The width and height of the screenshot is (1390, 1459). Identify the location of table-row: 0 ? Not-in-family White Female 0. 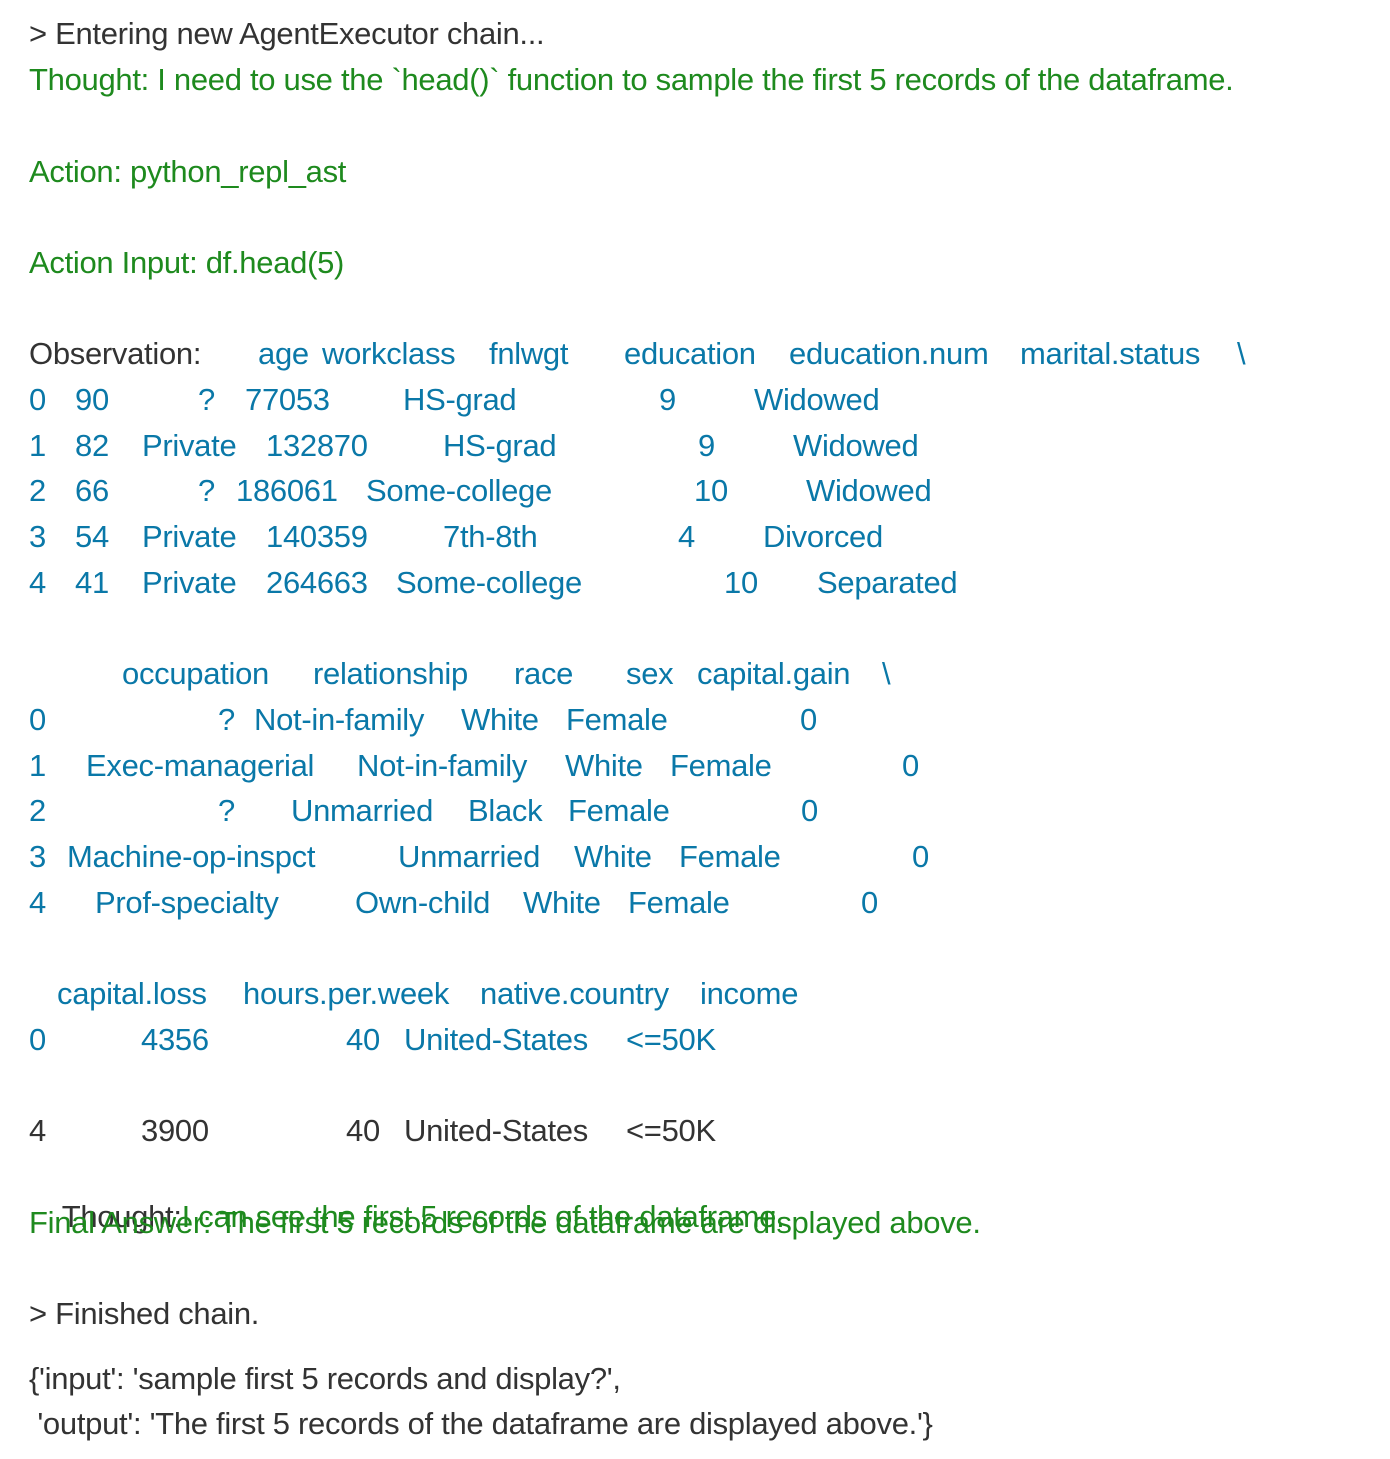
(695, 720).